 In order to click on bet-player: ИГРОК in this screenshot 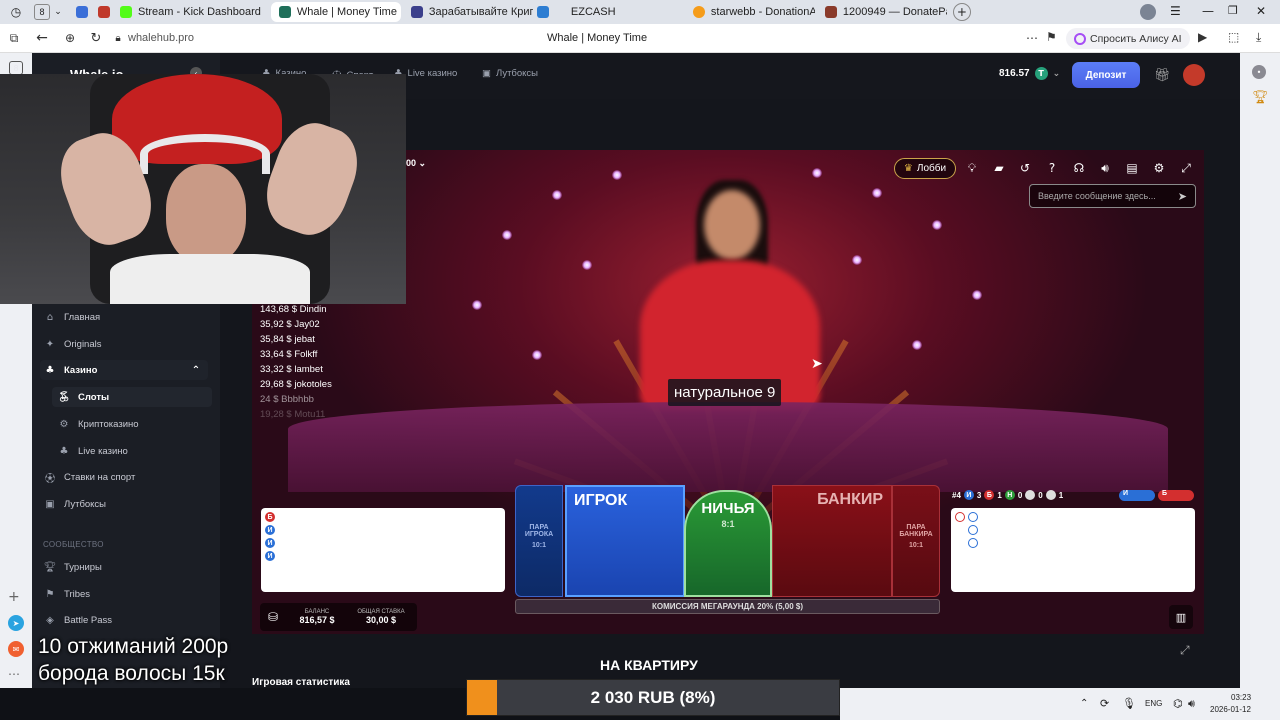, I will do `click(625, 541)`.